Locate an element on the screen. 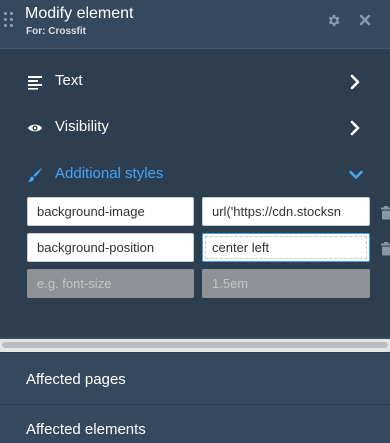  section-affected-pages: Affected pages is located at coordinates (195, 378).